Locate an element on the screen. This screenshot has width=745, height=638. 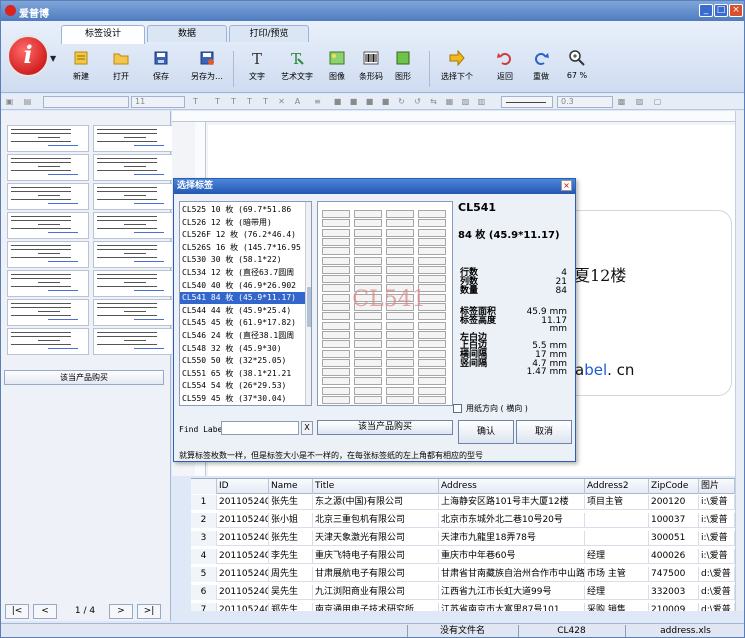
shape-button: 图形 is located at coordinates (403, 69).